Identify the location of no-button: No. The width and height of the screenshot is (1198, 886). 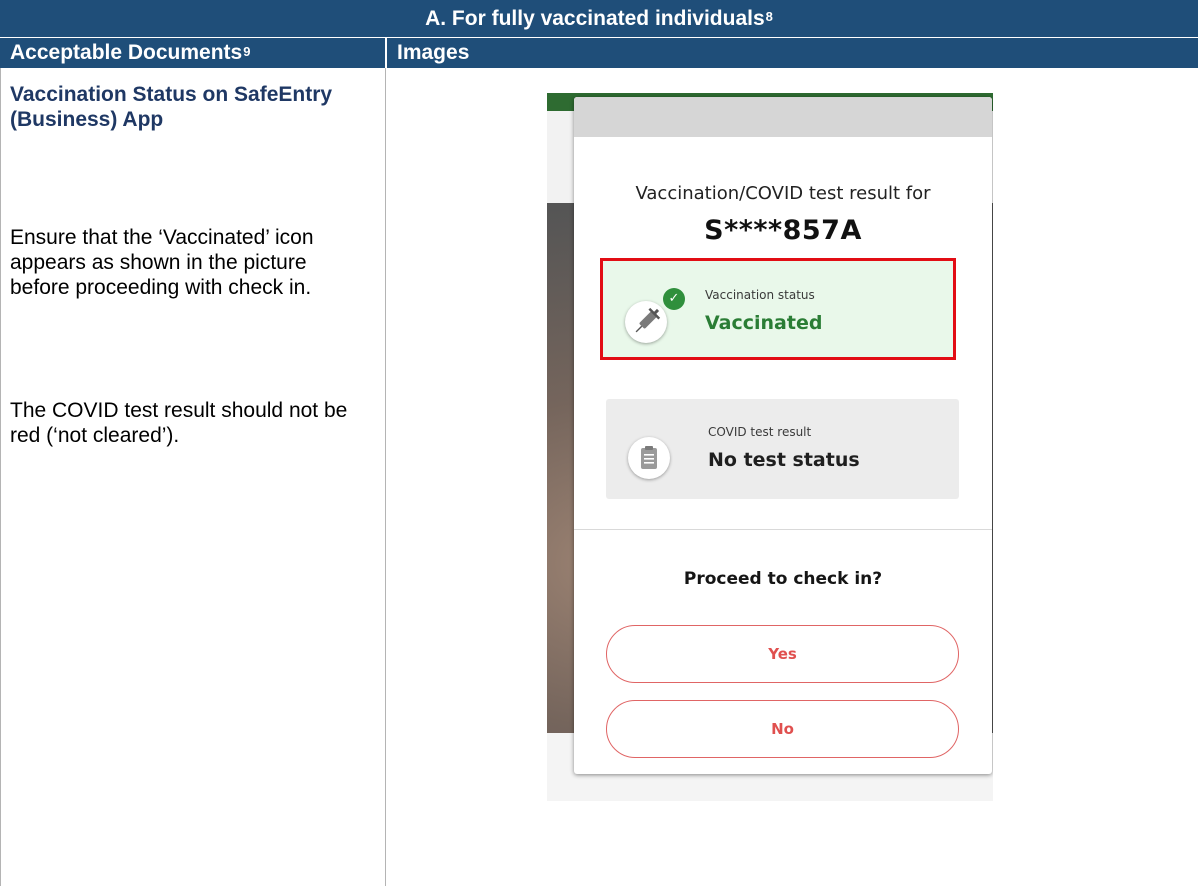
(782, 729).